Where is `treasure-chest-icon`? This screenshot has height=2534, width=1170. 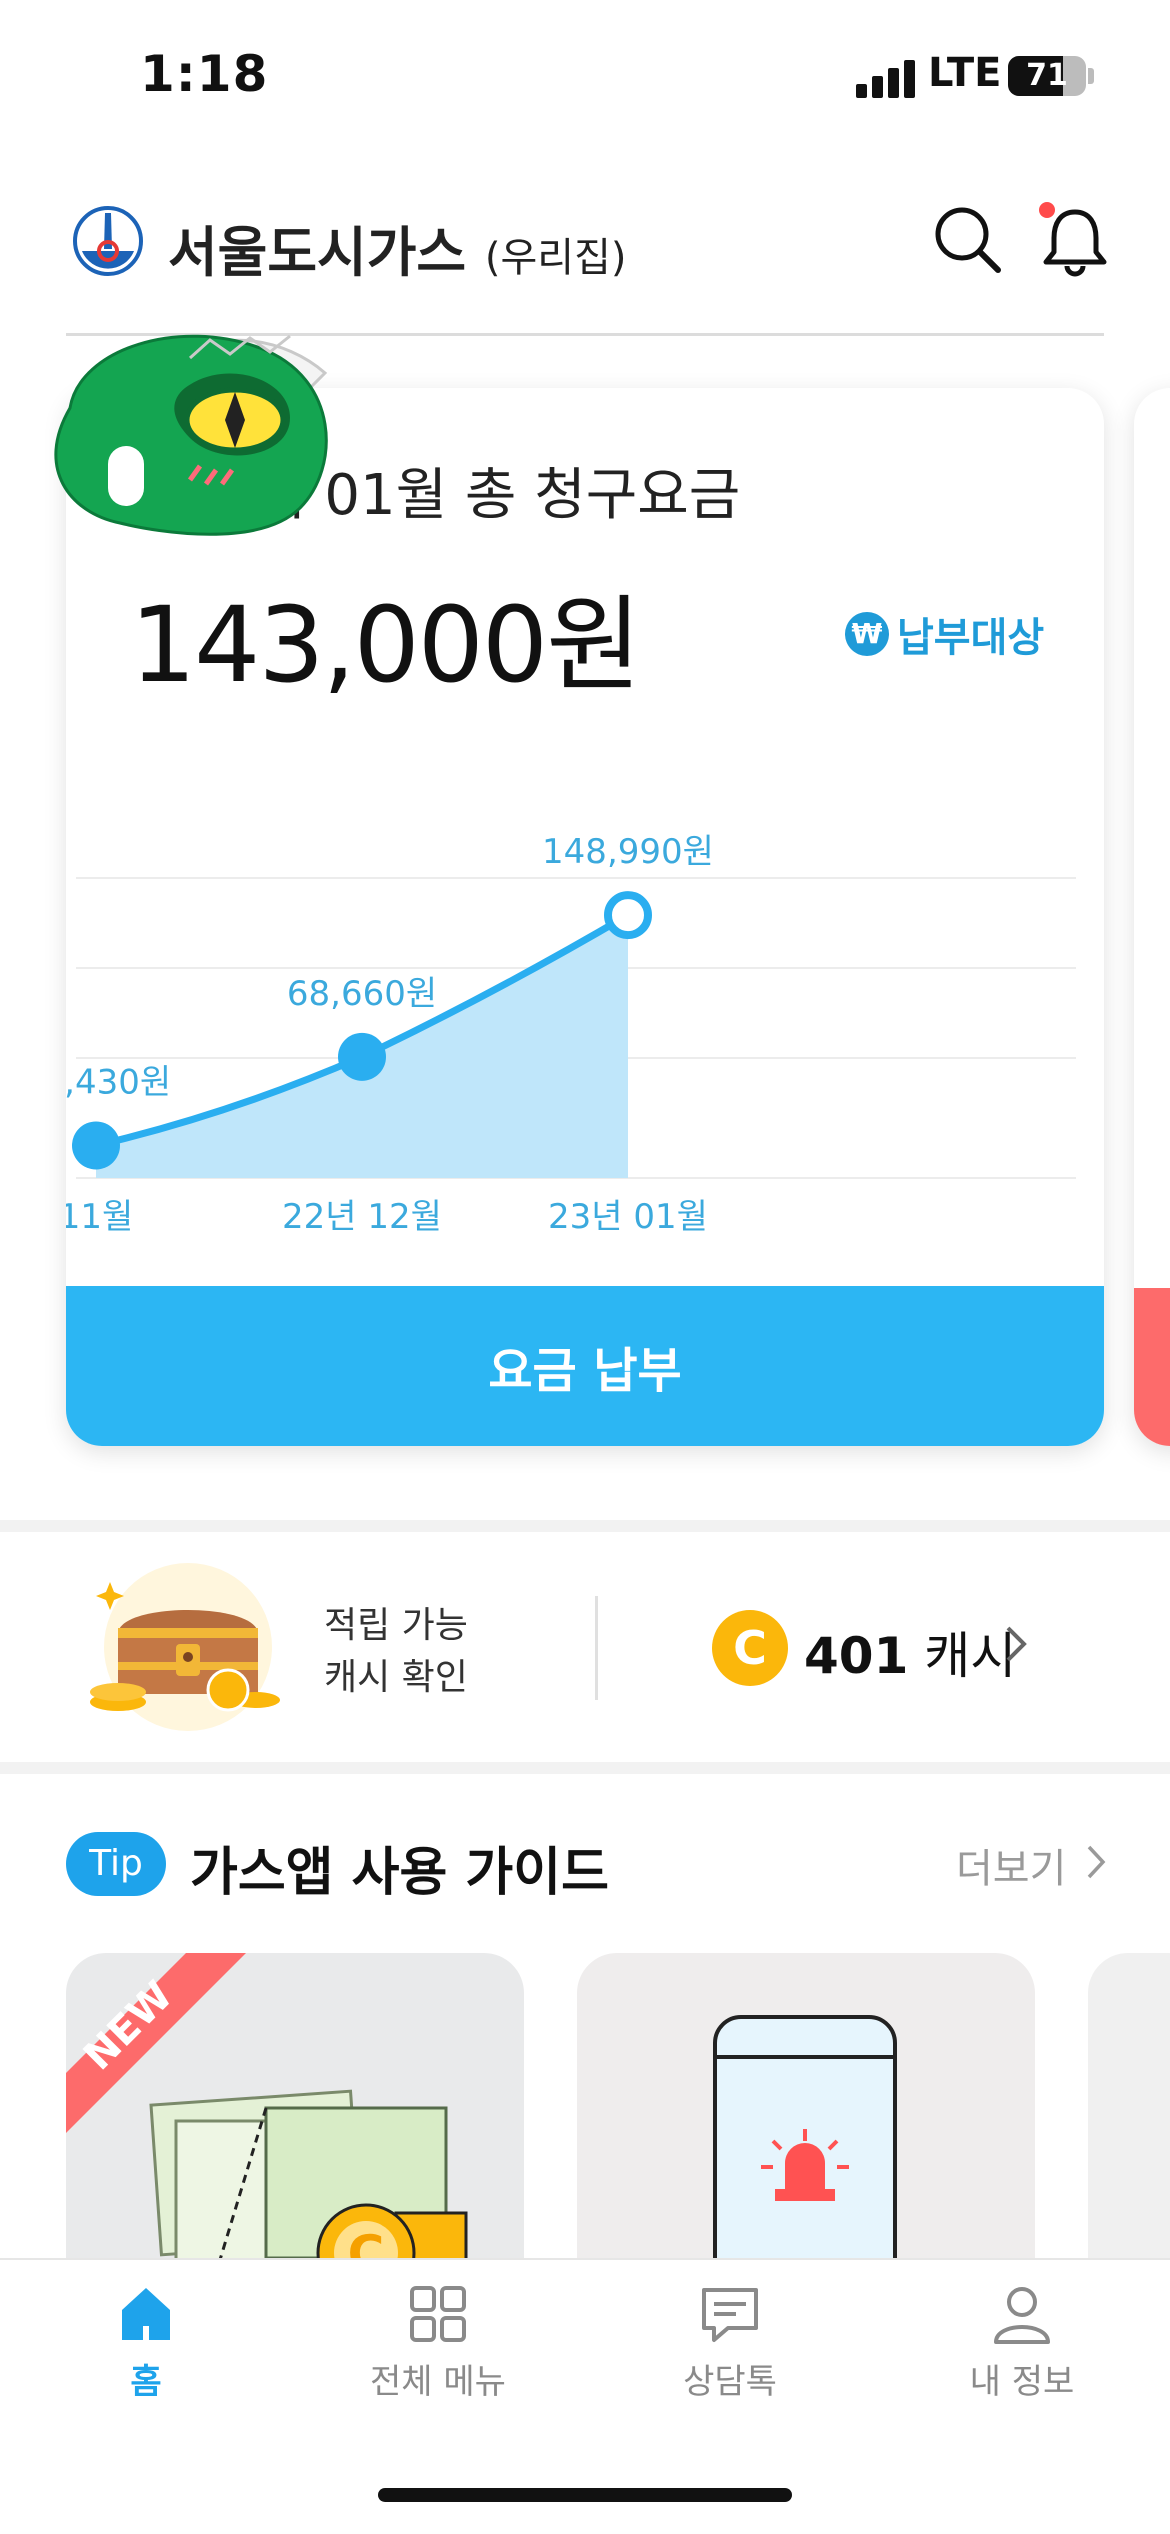 treasure-chest-icon is located at coordinates (188, 1647).